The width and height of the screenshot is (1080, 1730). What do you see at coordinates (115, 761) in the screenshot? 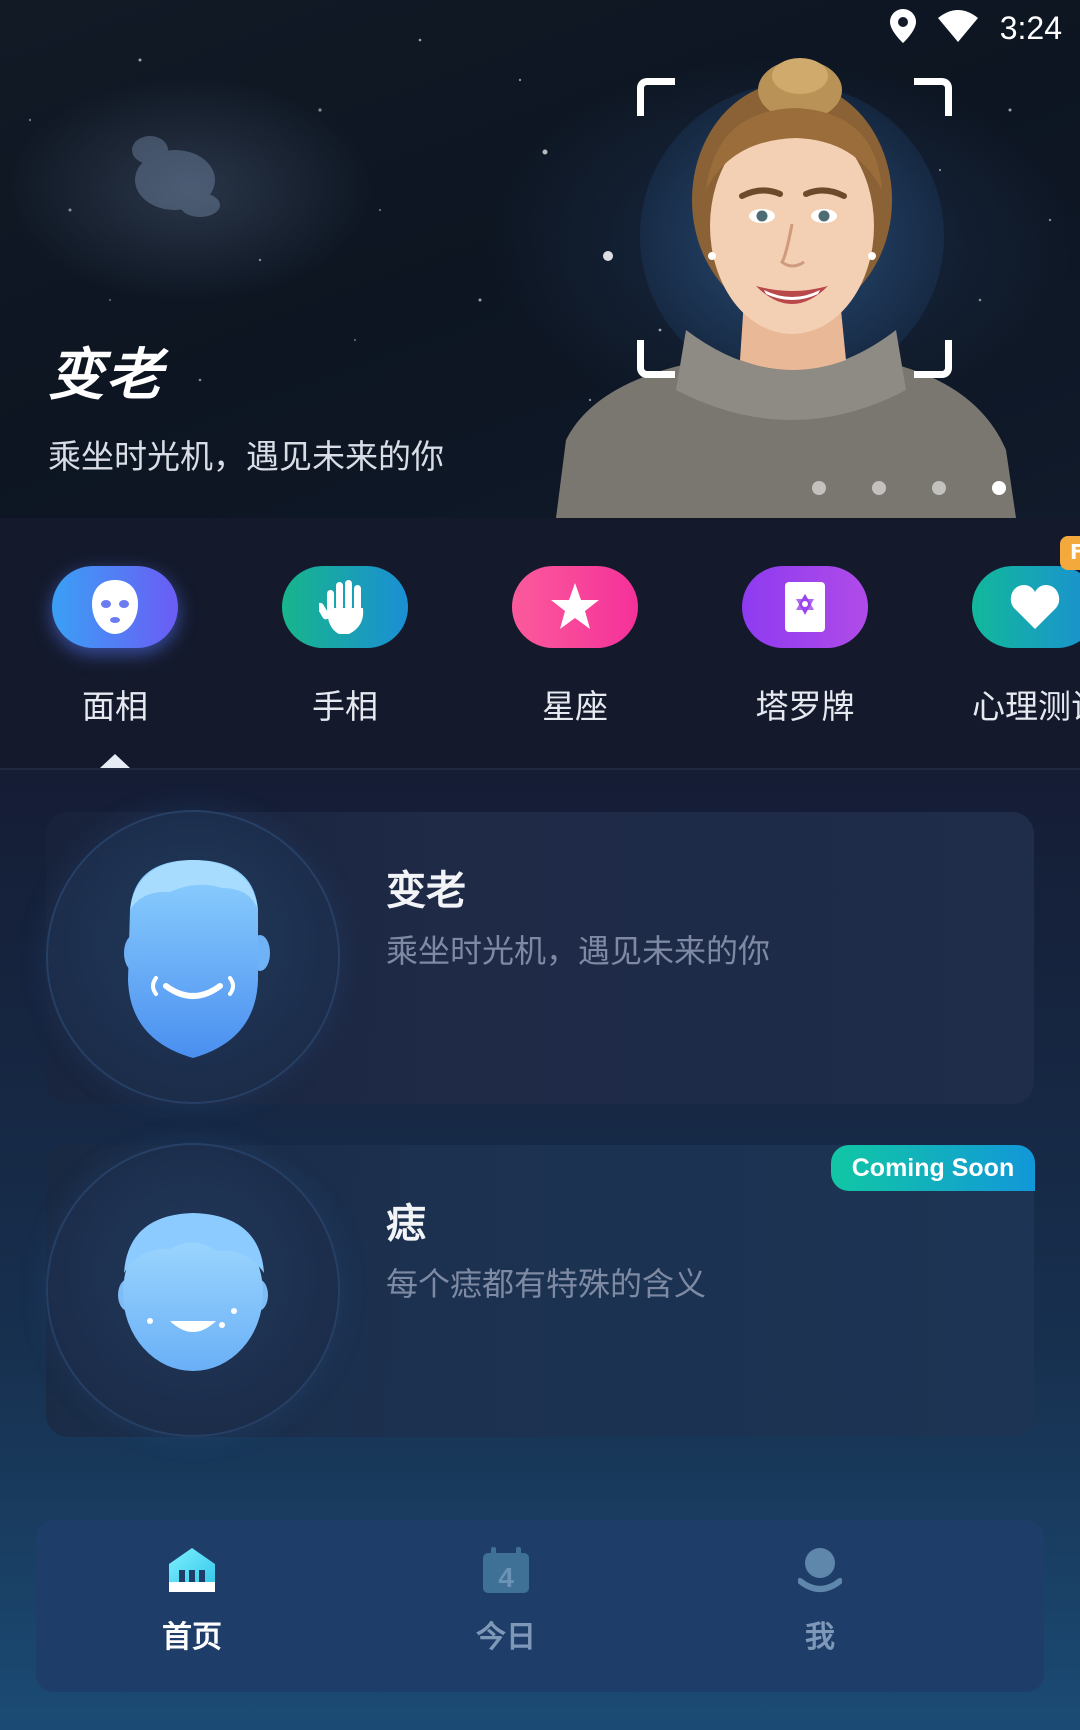
I see `selected-tab-indicator` at bounding box center [115, 761].